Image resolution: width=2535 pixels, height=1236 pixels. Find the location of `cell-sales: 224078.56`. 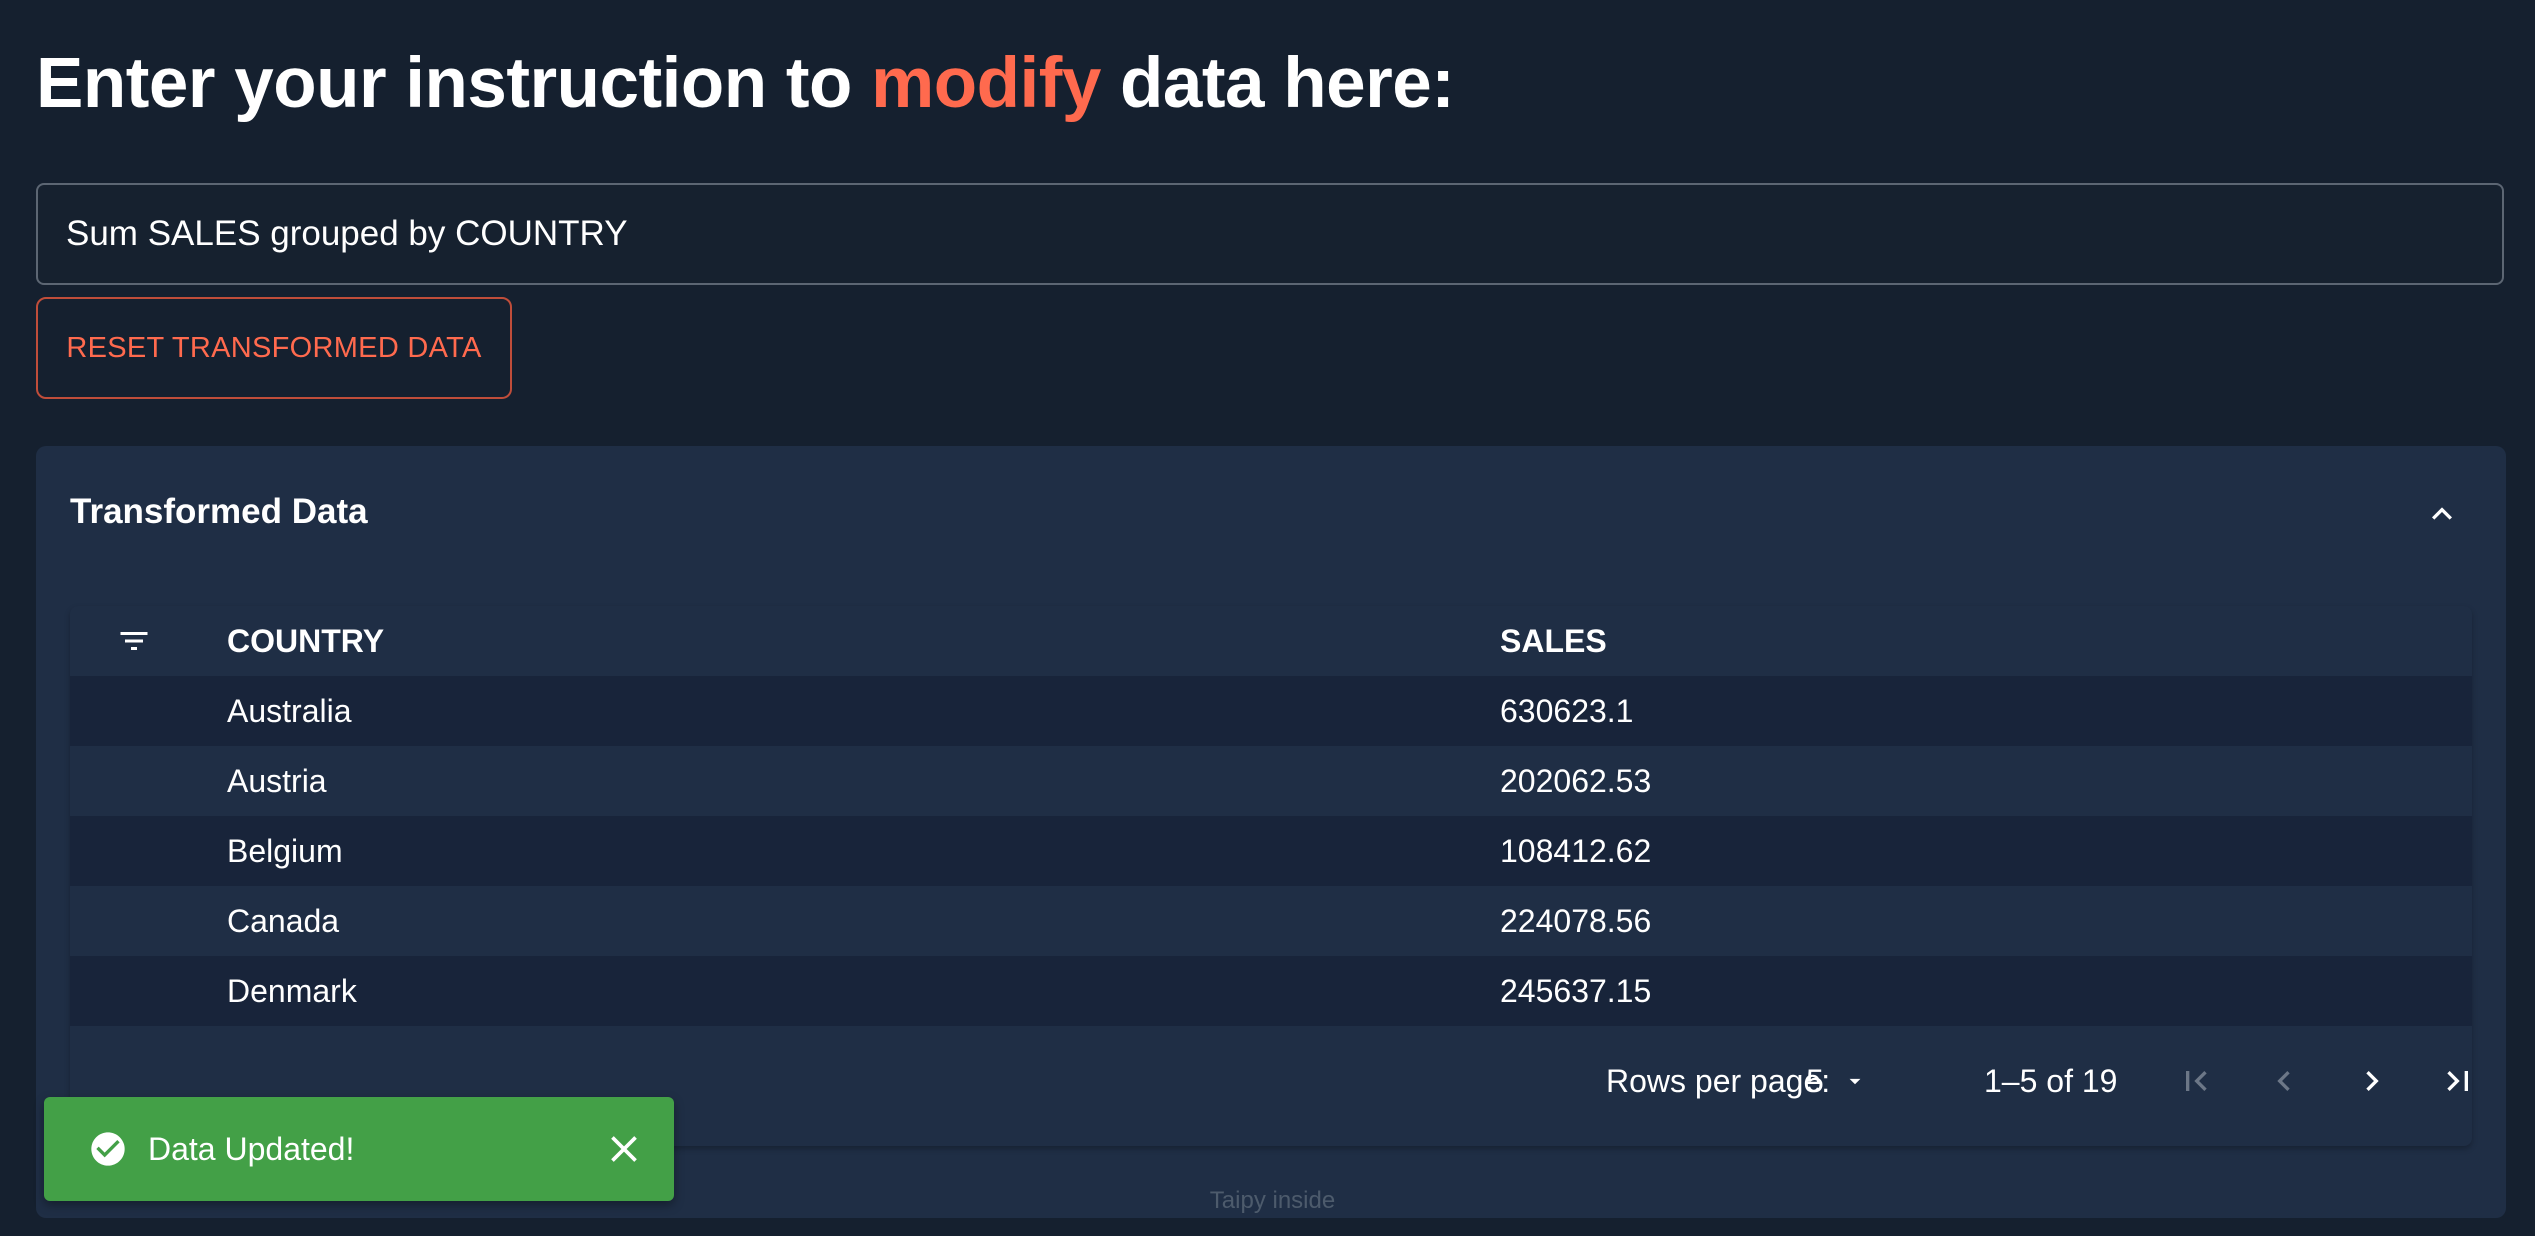

cell-sales: 224078.56 is located at coordinates (1576, 921).